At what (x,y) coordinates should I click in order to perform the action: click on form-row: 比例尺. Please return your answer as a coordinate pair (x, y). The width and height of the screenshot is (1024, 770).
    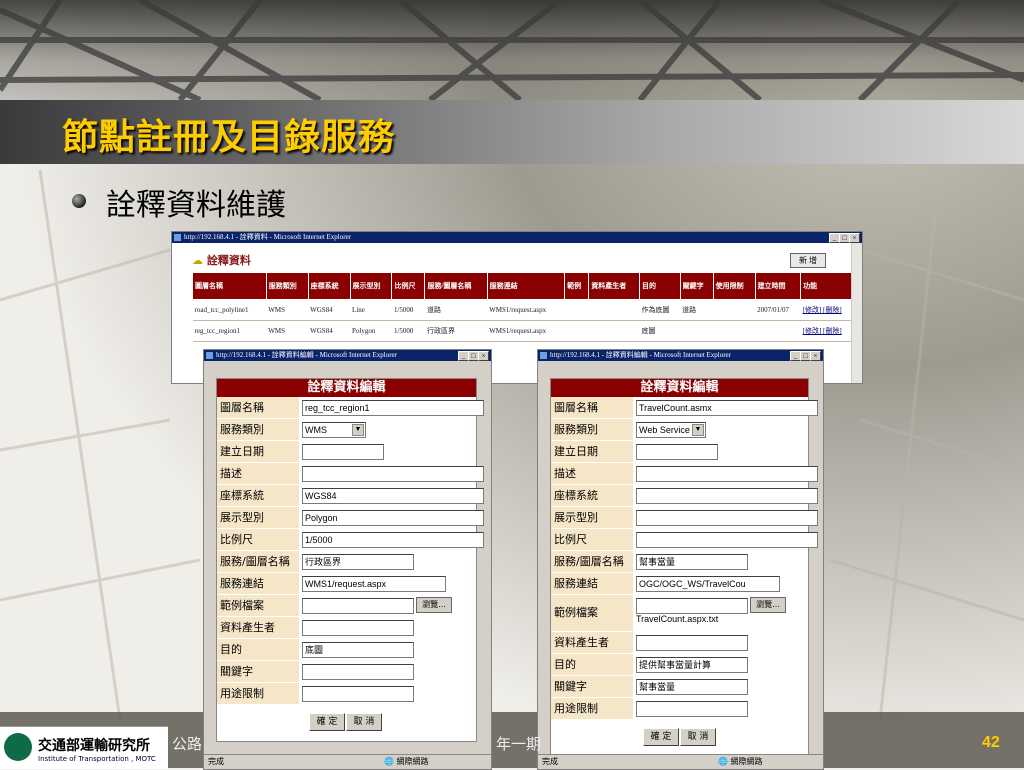
    Looking at the image, I should click on (684, 540).